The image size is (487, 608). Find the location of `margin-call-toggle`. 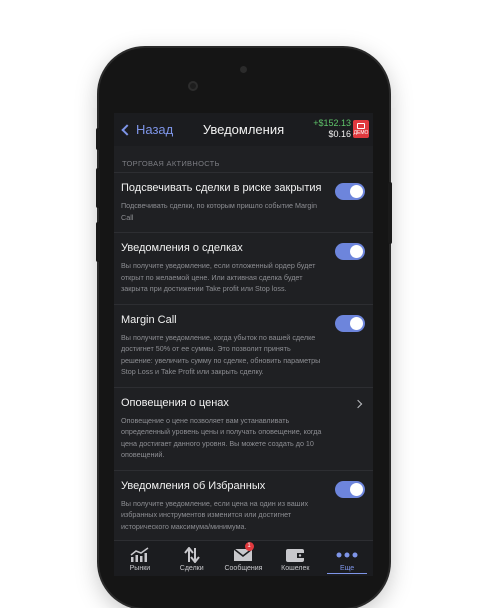

margin-call-toggle is located at coordinates (350, 323).